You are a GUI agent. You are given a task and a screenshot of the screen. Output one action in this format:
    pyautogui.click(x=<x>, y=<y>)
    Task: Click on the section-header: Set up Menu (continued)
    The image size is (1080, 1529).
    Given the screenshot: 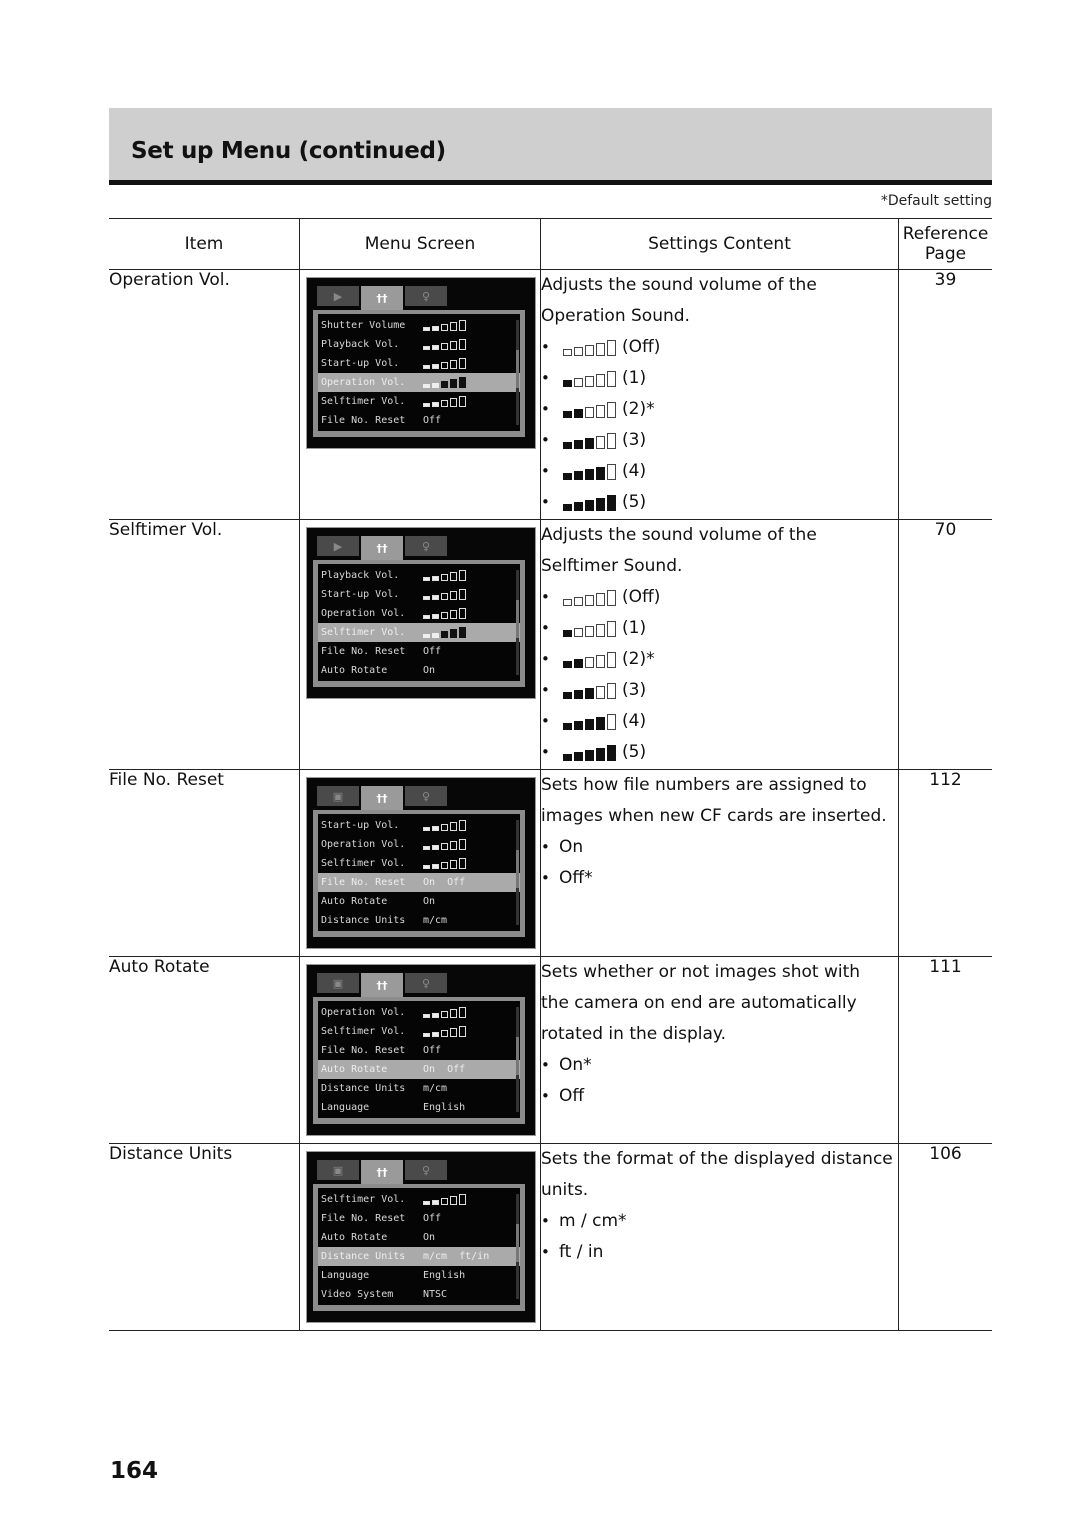 What is the action you would take?
    pyautogui.click(x=550, y=144)
    